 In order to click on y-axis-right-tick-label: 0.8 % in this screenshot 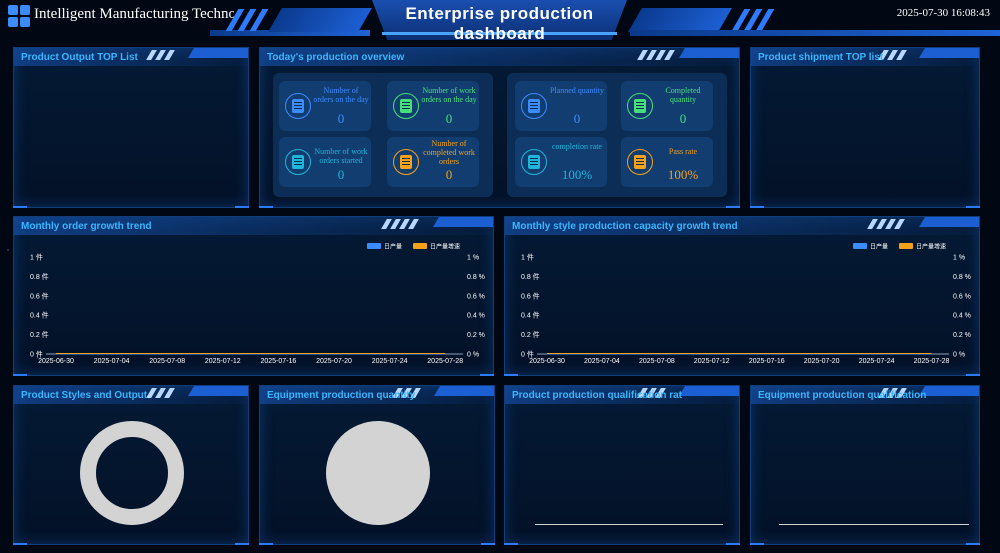, I will do `click(962, 277)`.